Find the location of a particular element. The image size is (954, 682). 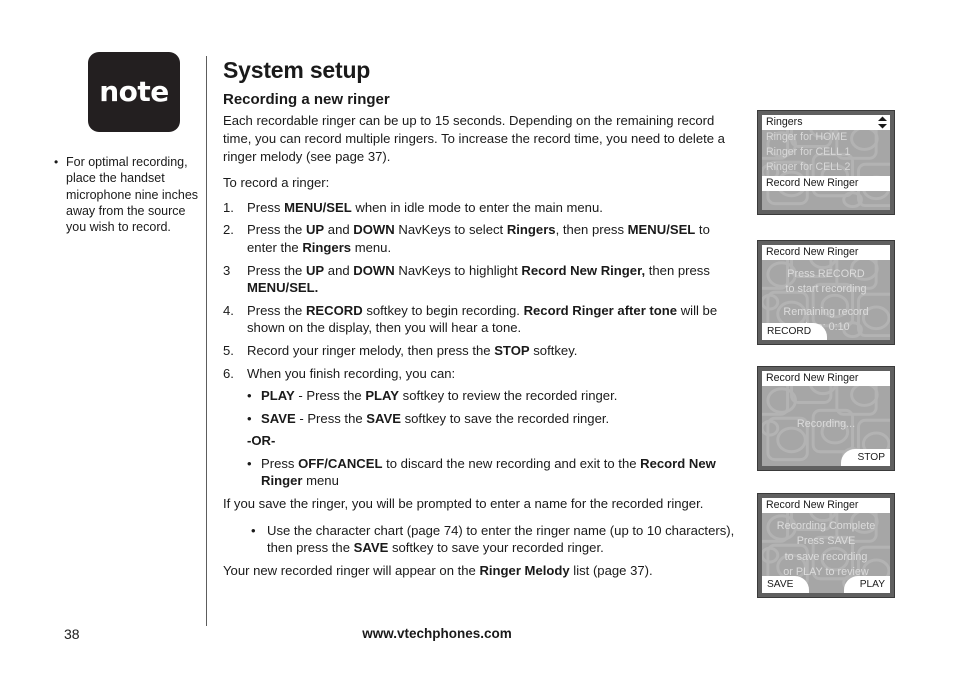

step-number: 3 is located at coordinates (227, 270).